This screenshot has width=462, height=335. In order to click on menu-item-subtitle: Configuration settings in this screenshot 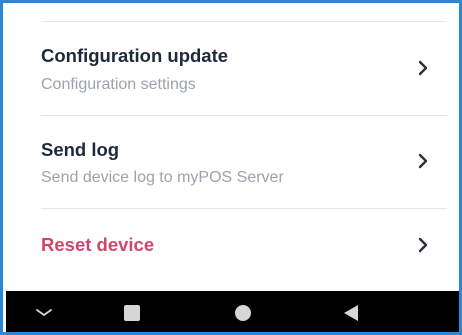, I will do `click(118, 84)`.